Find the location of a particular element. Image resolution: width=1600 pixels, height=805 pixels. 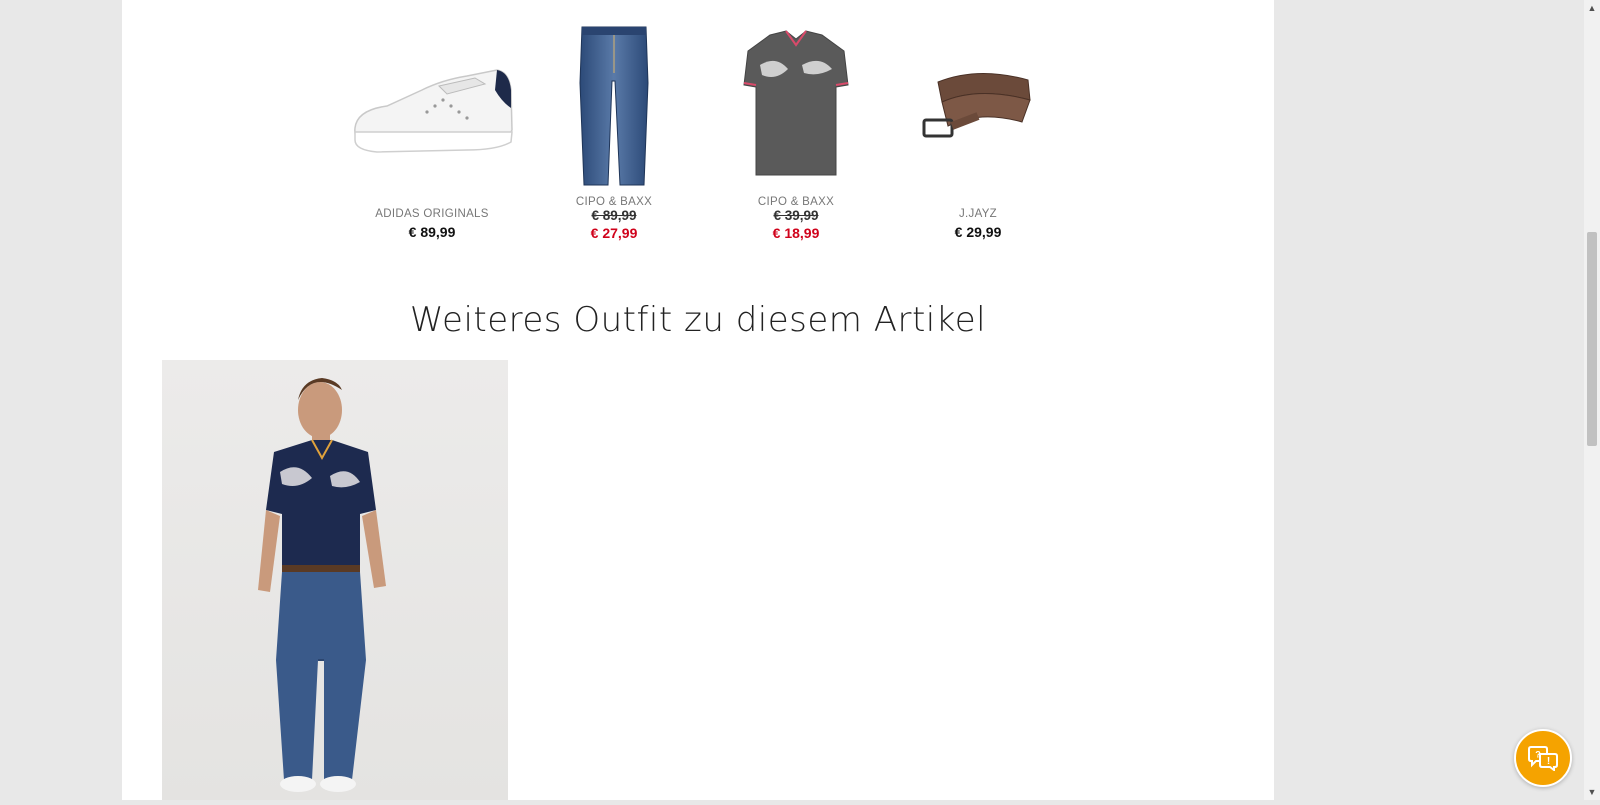

chat-bubbles-icon: ! ? is located at coordinates (1543, 758).